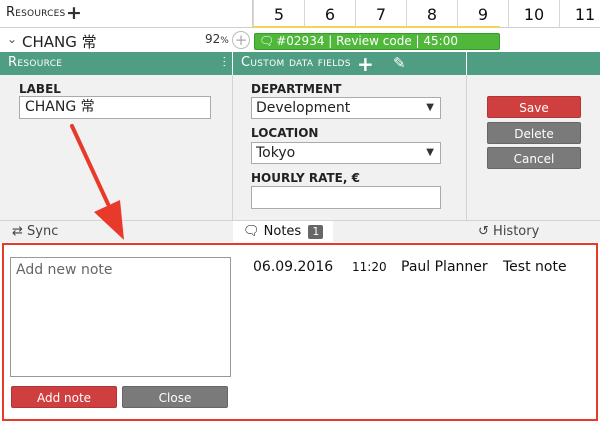 The image size is (600, 424). I want to click on department-caption: DEPARTMENT, so click(296, 89).